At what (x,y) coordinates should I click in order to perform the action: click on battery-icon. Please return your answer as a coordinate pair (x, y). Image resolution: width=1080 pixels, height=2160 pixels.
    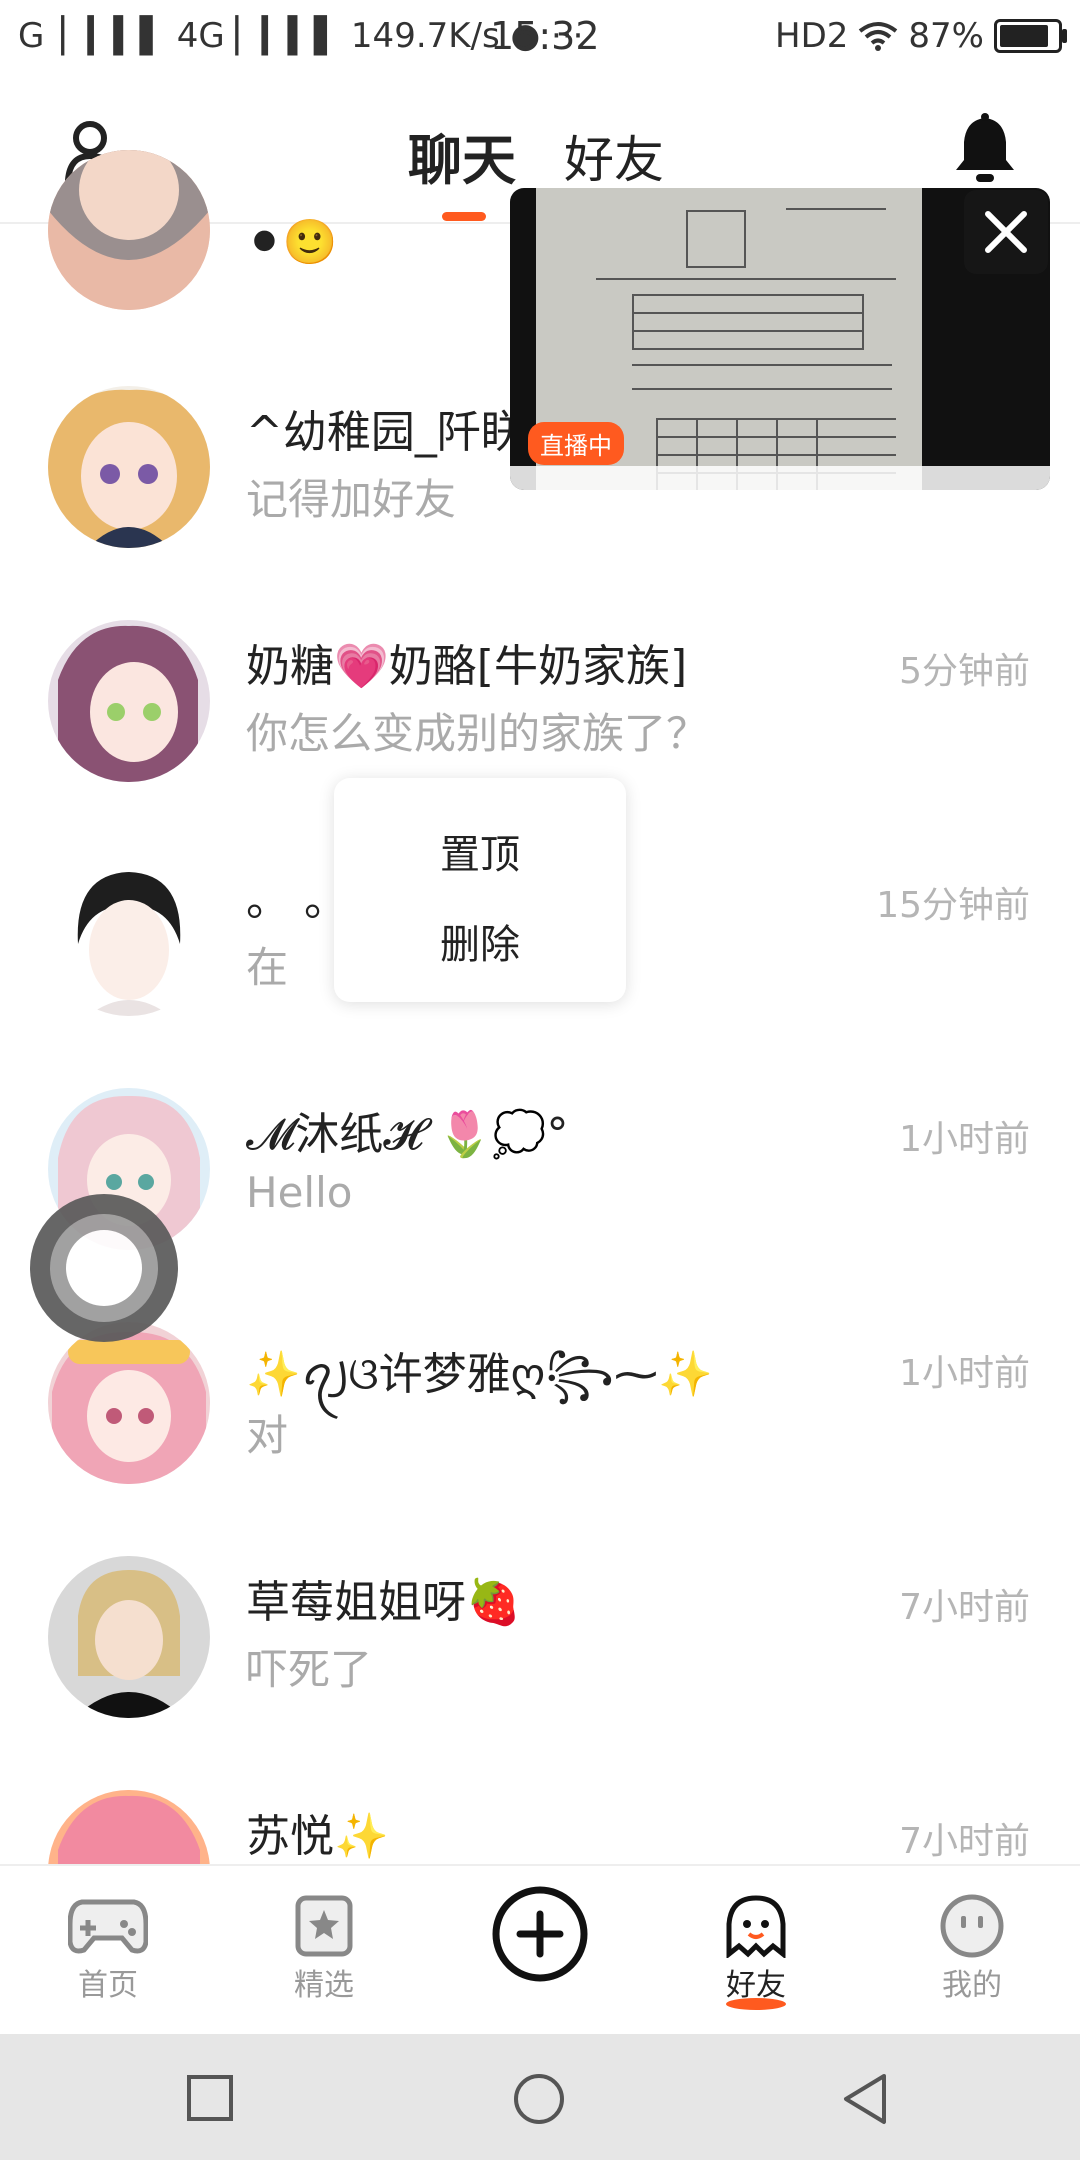
    Looking at the image, I should click on (1030, 36).